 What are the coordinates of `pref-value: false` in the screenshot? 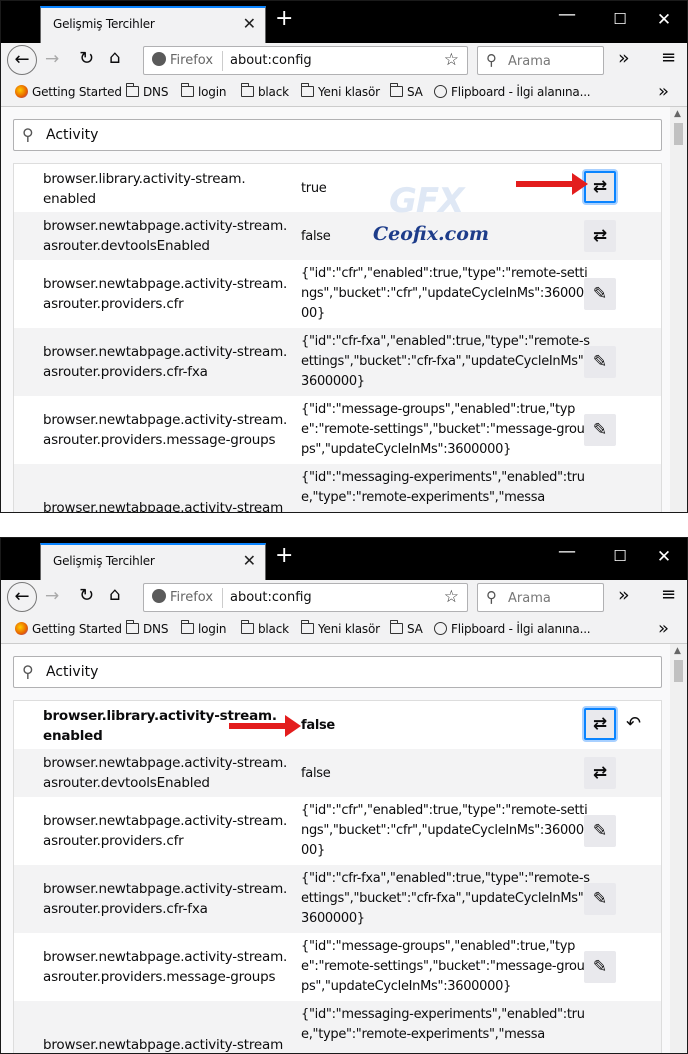 It's located at (316, 773).